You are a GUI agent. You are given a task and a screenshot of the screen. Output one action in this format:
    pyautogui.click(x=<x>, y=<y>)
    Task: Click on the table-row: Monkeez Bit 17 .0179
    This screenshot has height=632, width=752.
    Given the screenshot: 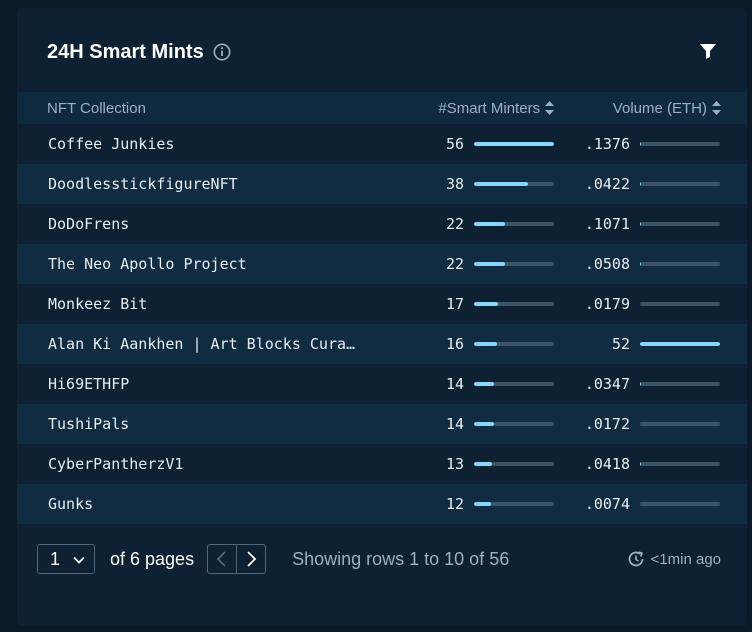 What is the action you would take?
    pyautogui.click(x=382, y=304)
    